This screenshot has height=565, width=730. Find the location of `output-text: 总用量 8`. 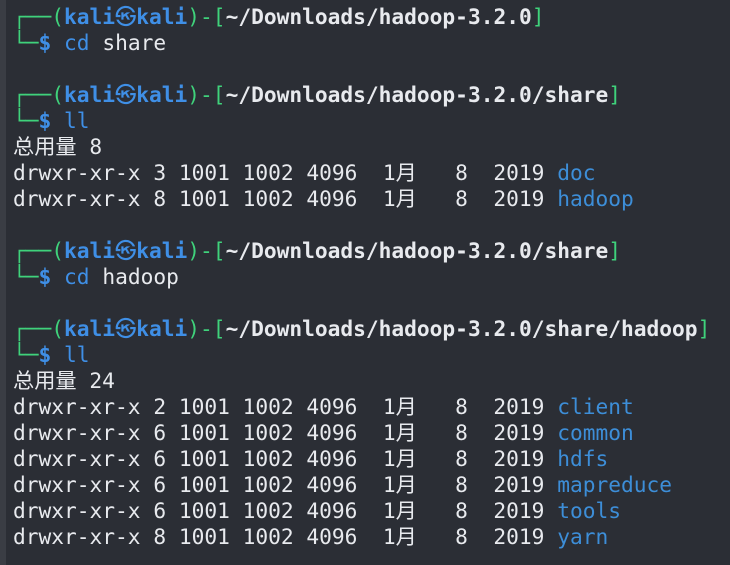

output-text: 总用量 8 is located at coordinates (58, 146).